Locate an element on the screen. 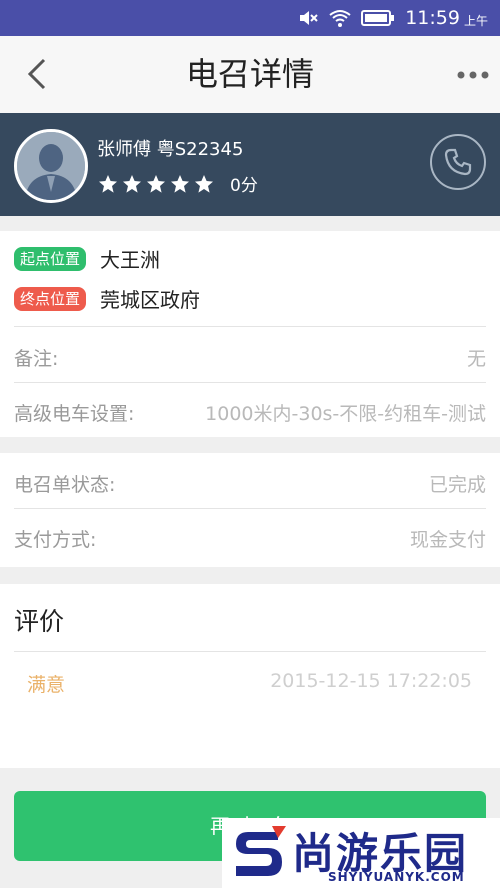 The height and width of the screenshot is (888, 500). title-bar: 电召详情 is located at coordinates (250, 75).